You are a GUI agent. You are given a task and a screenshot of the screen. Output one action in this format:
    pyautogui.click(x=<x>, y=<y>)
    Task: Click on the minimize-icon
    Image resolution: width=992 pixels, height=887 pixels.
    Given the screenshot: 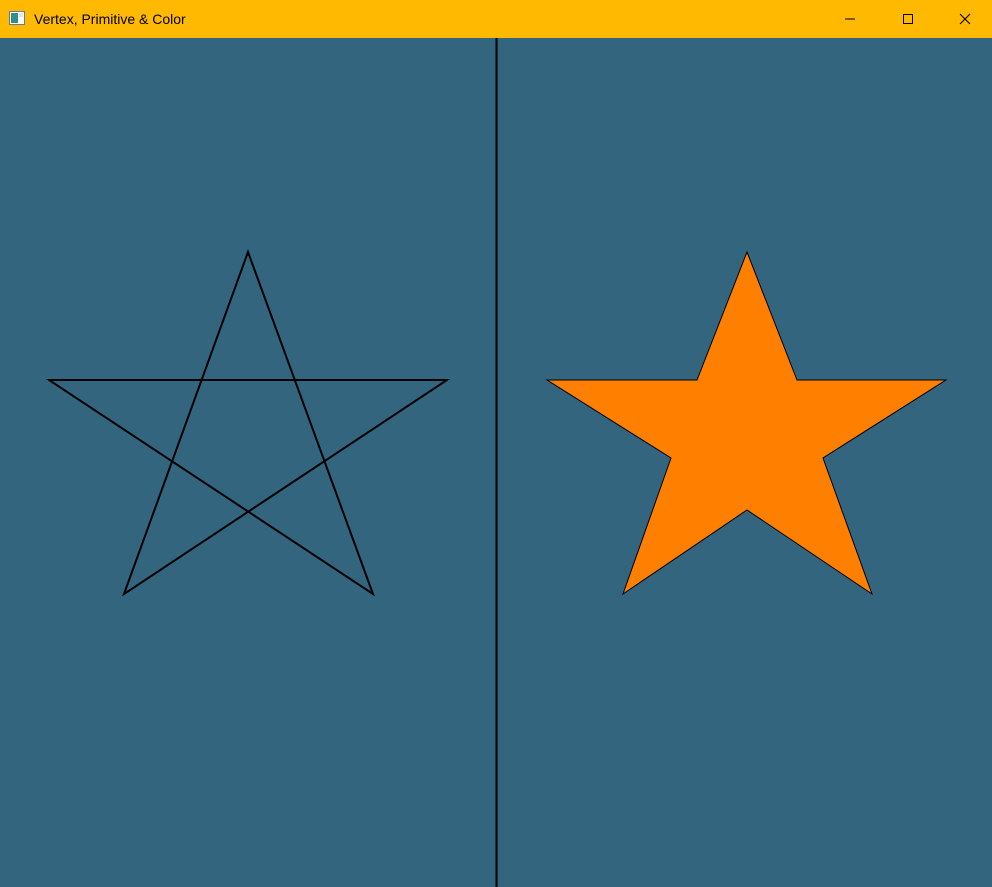 What is the action you would take?
    pyautogui.click(x=850, y=19)
    